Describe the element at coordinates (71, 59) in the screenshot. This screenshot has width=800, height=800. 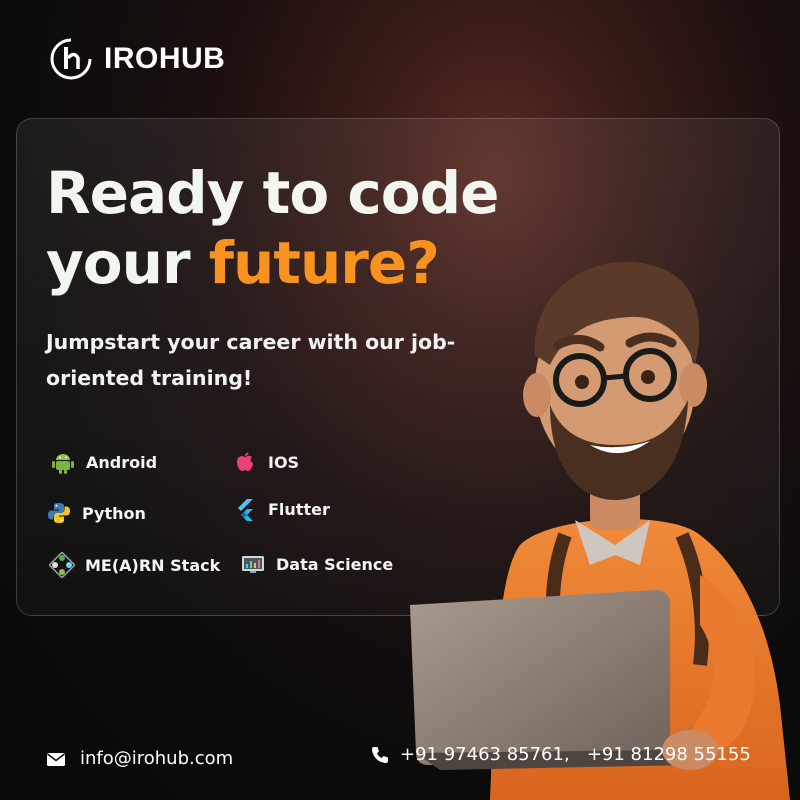
I see `irohub-logo-icon` at that location.